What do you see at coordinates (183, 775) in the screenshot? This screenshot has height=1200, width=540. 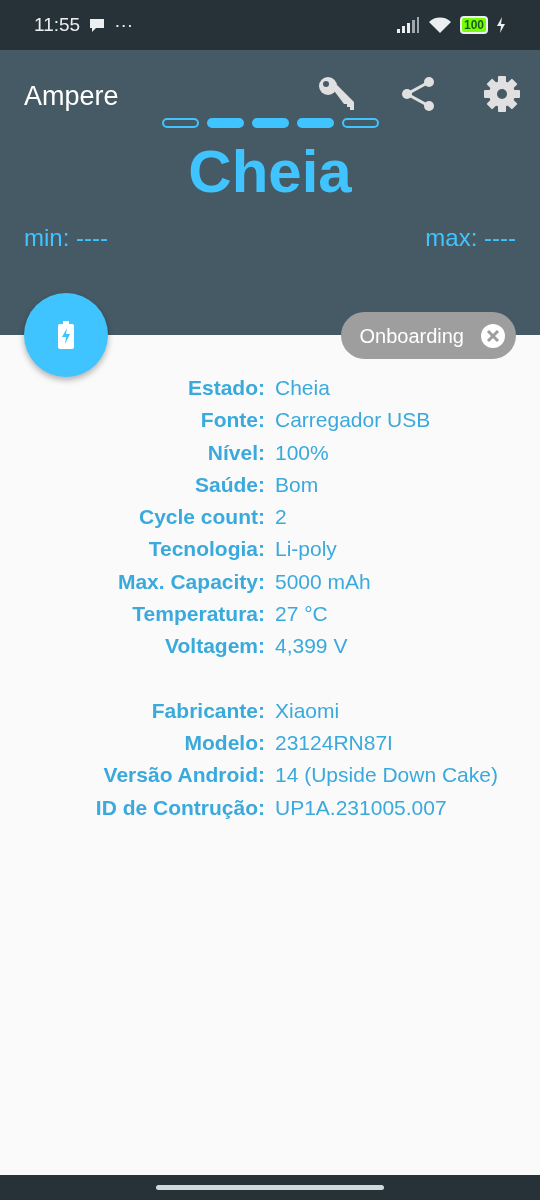 I see `info-label: Versão Android:` at bounding box center [183, 775].